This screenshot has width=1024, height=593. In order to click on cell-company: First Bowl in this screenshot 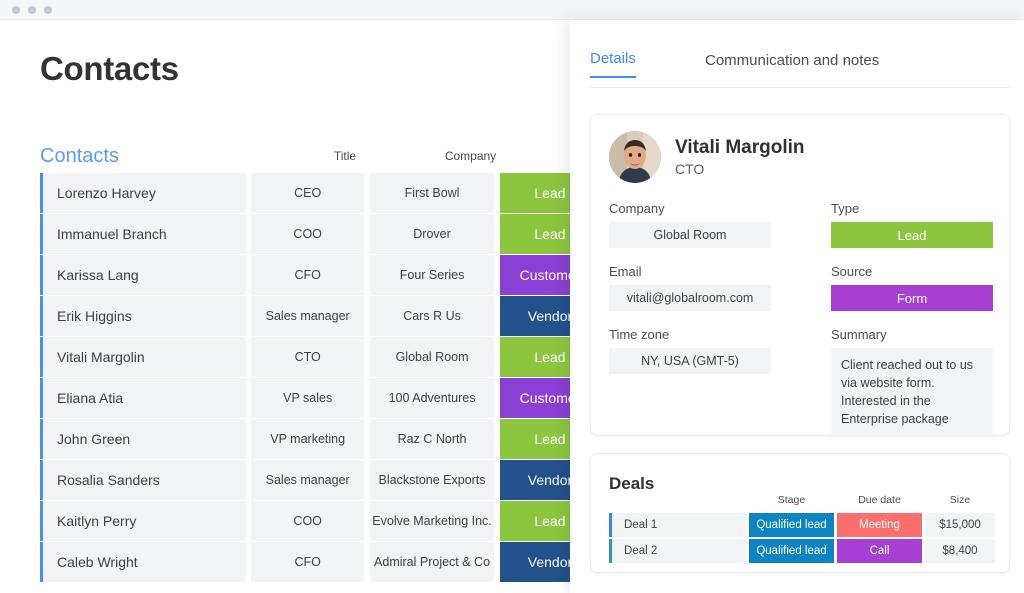, I will do `click(432, 193)`.